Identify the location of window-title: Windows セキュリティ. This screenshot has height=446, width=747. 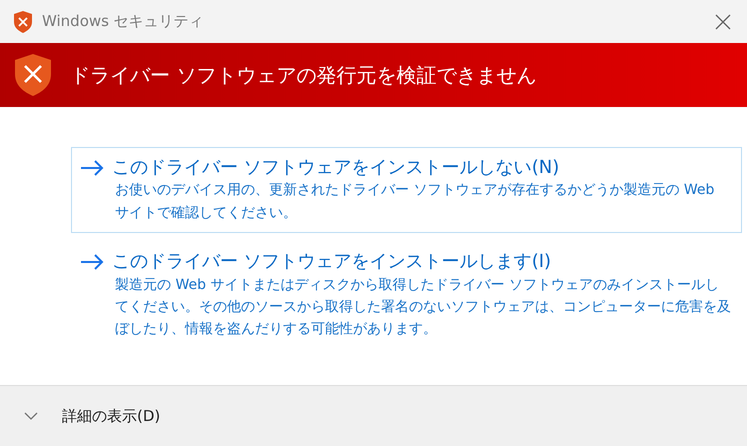
(123, 21).